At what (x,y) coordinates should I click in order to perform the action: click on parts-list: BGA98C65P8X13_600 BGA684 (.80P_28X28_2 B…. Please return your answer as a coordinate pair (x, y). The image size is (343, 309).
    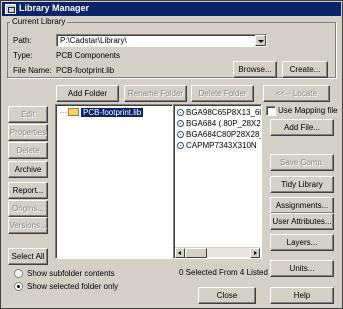
    Looking at the image, I should click on (218, 129).